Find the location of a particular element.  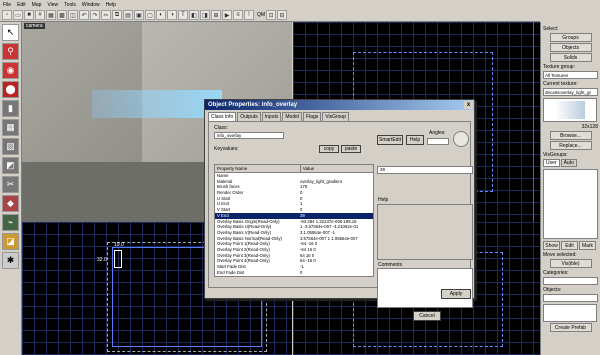

show-icon: ◑ is located at coordinates (172, 15).